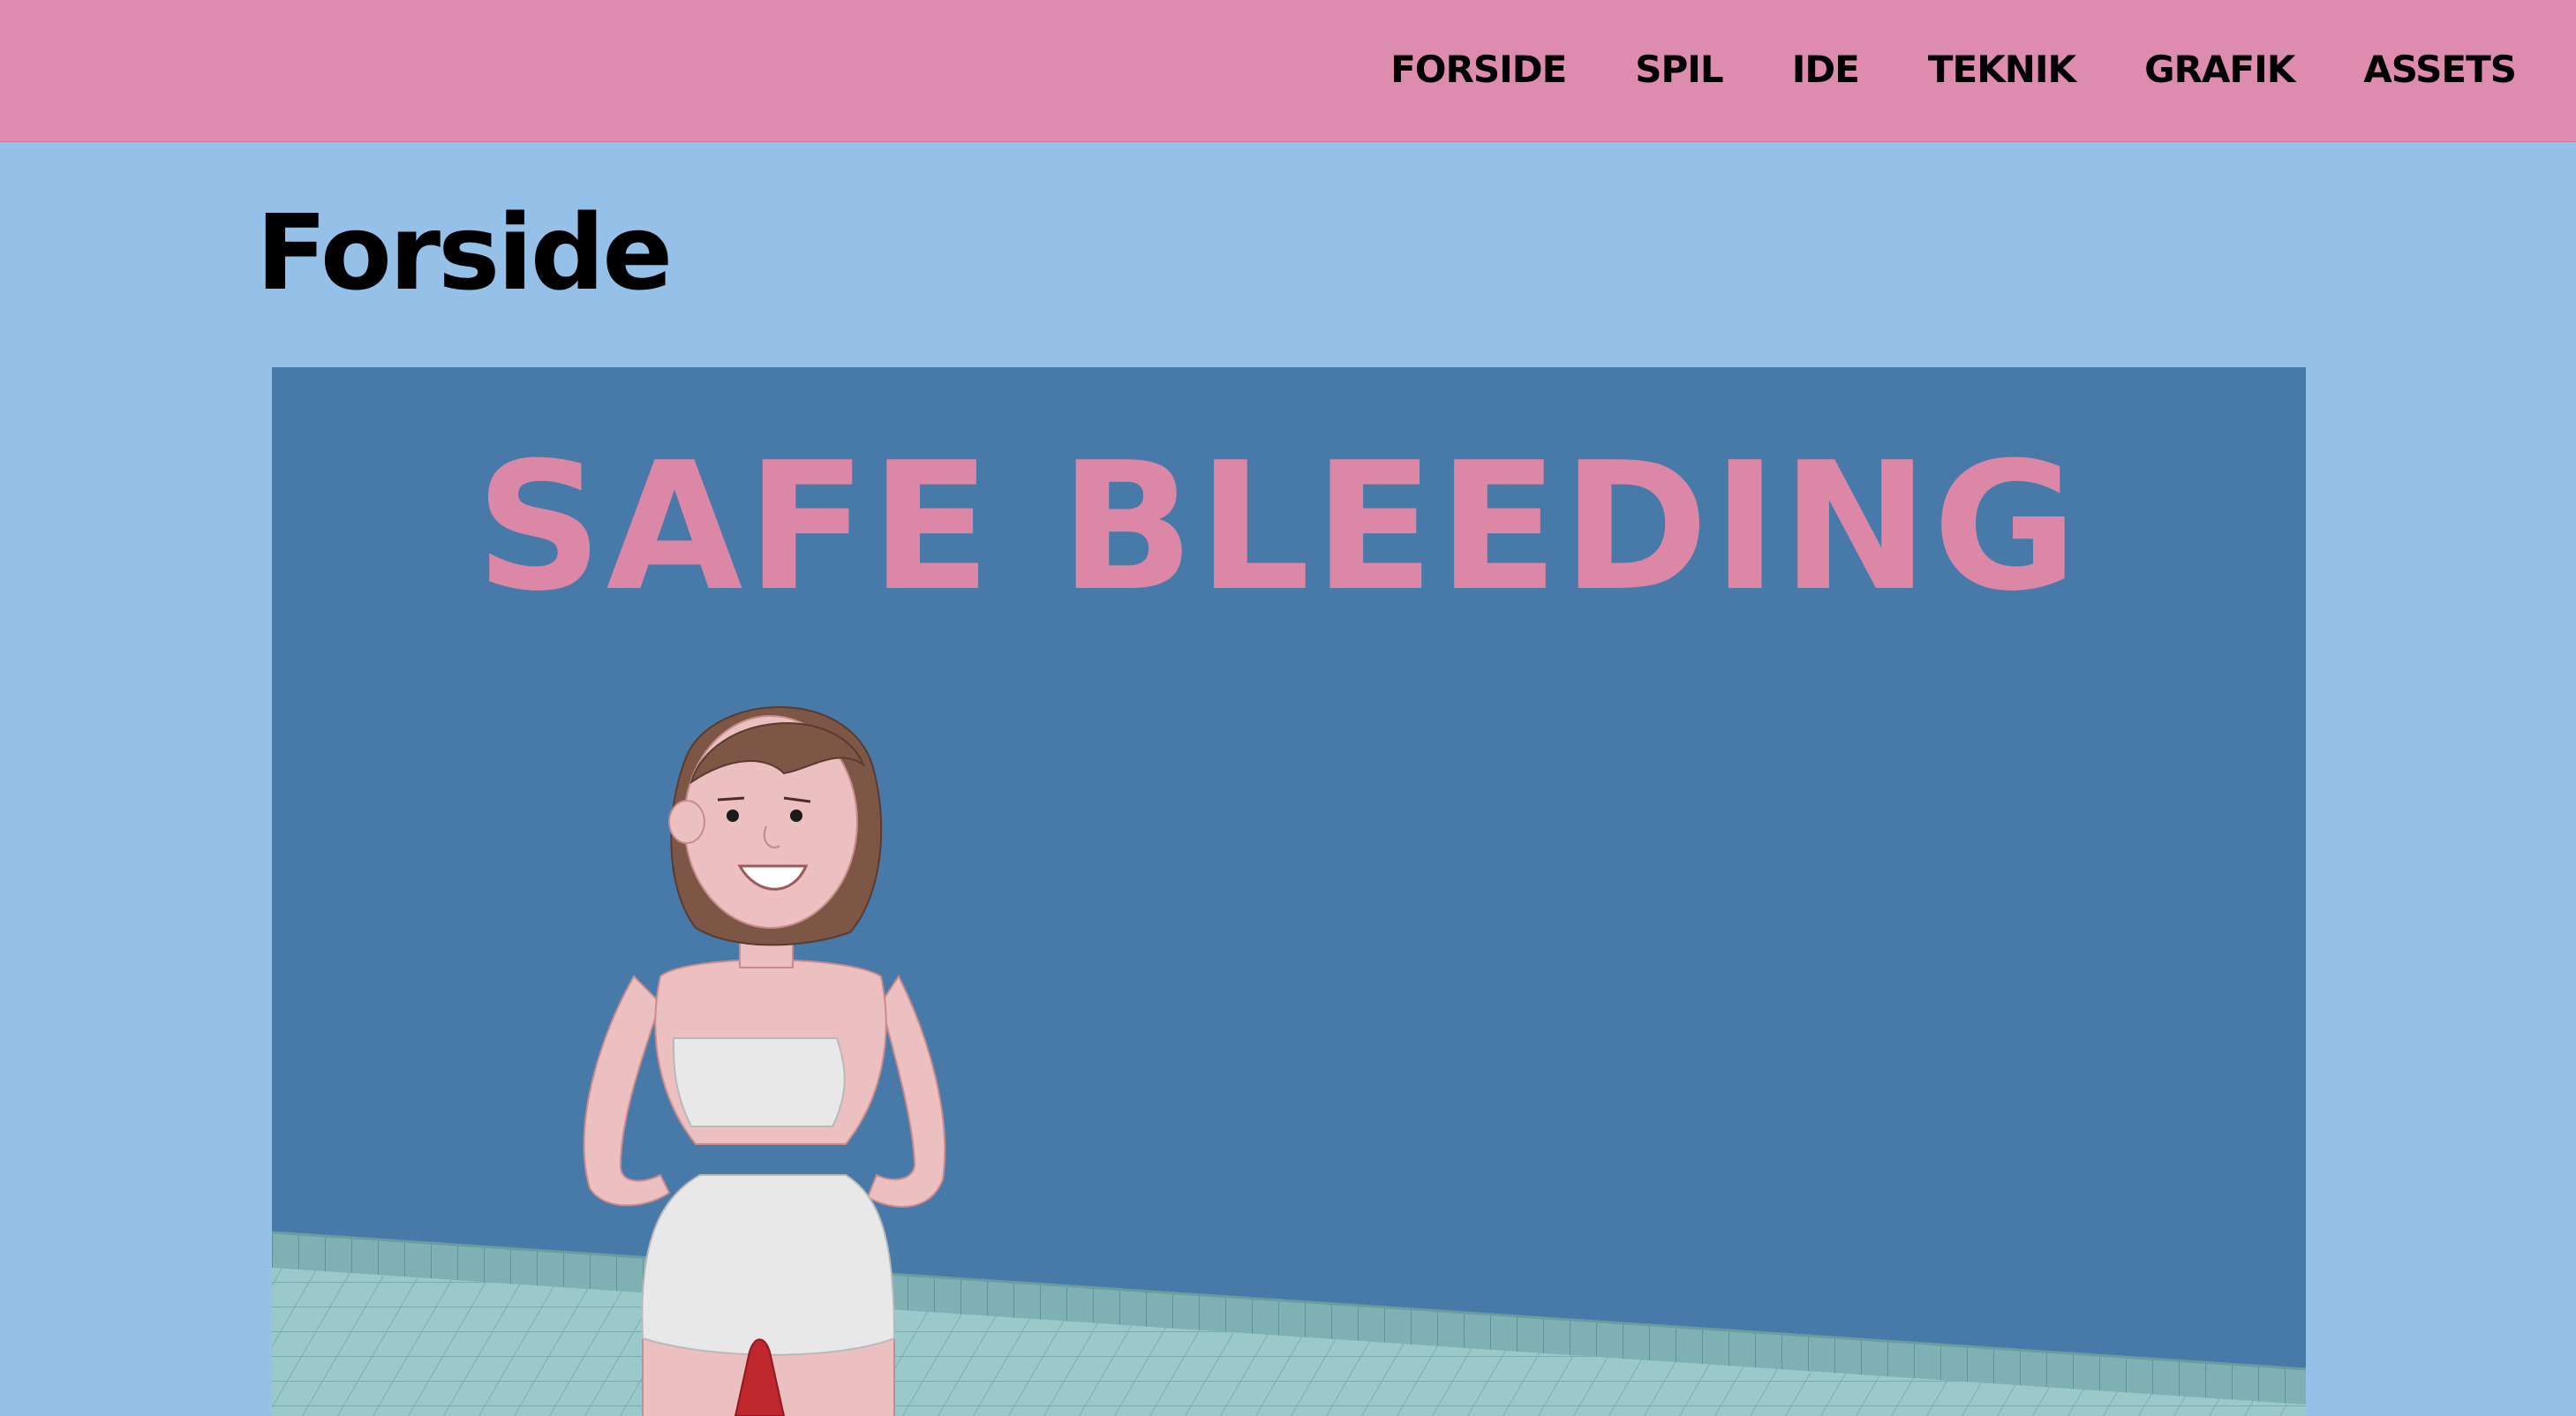 The width and height of the screenshot is (2576, 1416). What do you see at coordinates (1479, 69) in the screenshot?
I see `nav-link-forside: FORSIDE` at bounding box center [1479, 69].